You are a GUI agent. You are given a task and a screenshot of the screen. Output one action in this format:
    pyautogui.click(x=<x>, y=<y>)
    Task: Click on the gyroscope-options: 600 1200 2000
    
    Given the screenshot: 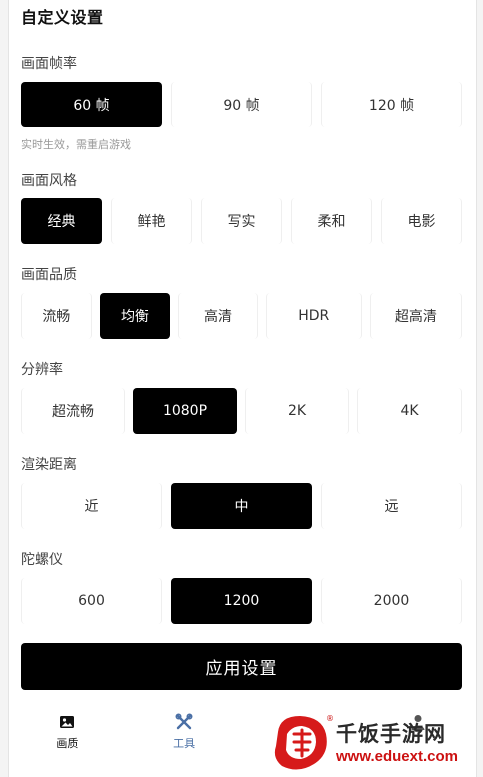 What is the action you would take?
    pyautogui.click(x=241, y=601)
    